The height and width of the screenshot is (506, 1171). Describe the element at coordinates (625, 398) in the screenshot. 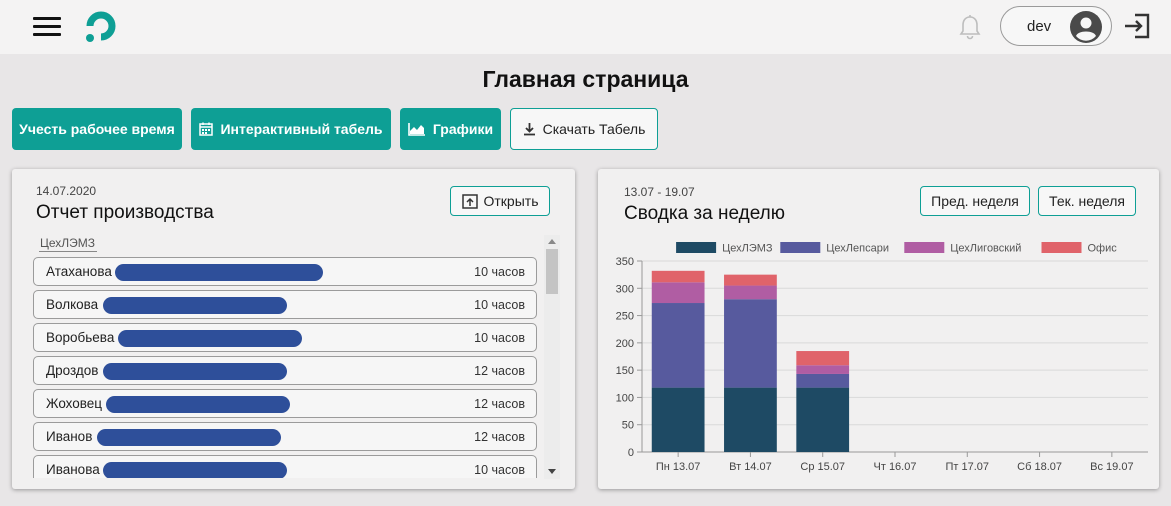

I see `y-tick-label: 100` at that location.